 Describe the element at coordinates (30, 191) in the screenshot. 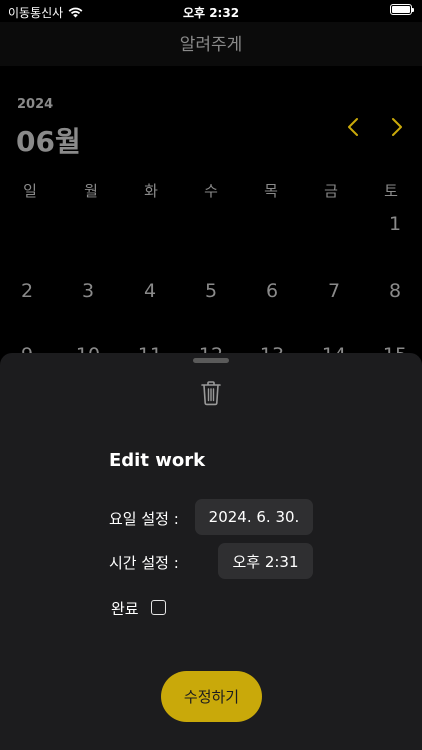

I see `weekday-sun: 일` at that location.